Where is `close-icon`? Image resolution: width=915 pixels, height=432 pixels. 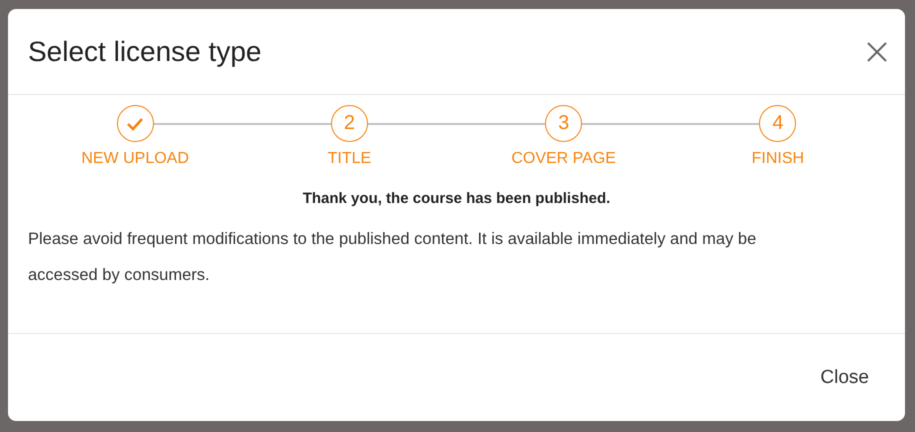 close-icon is located at coordinates (877, 52).